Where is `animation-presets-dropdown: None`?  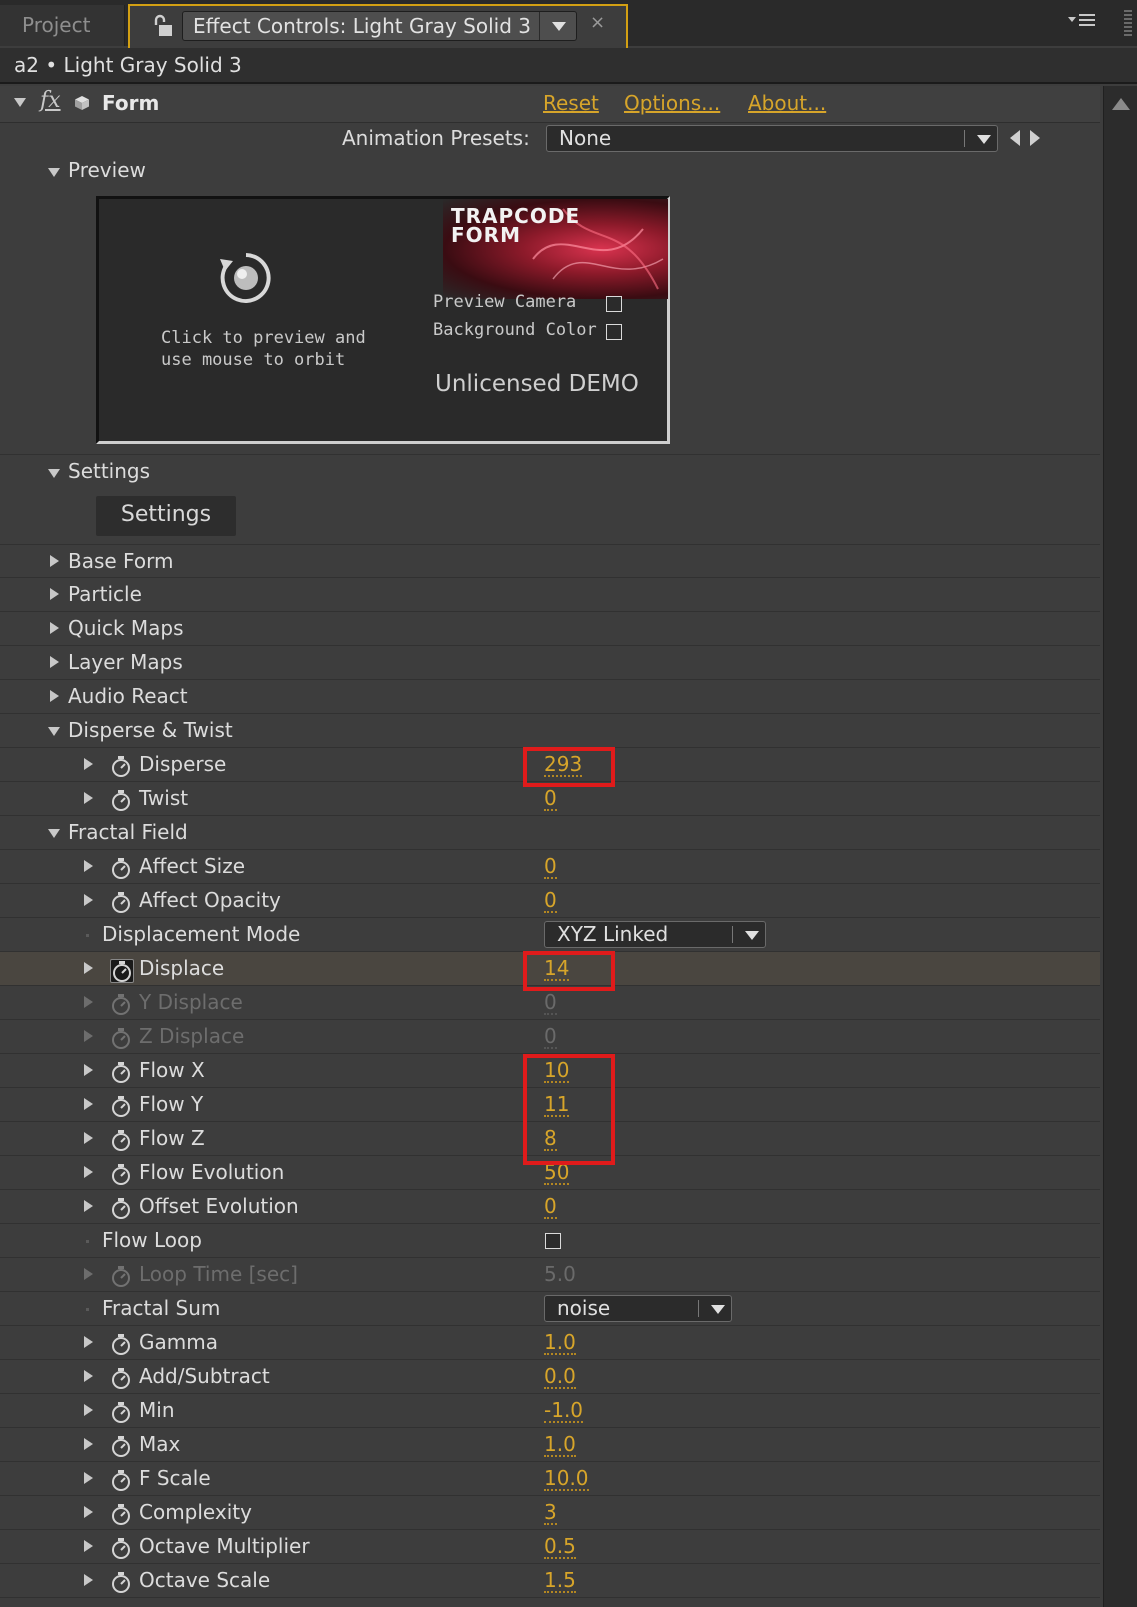
animation-presets-dropdown: None is located at coordinates (772, 138).